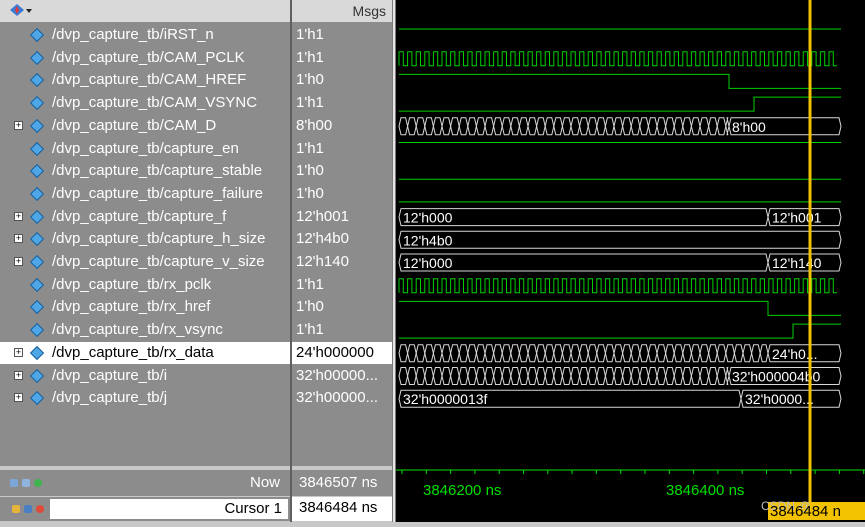  I want to click on signal-row: /dvp_capture_tb/capture_failure, so click(145, 194).